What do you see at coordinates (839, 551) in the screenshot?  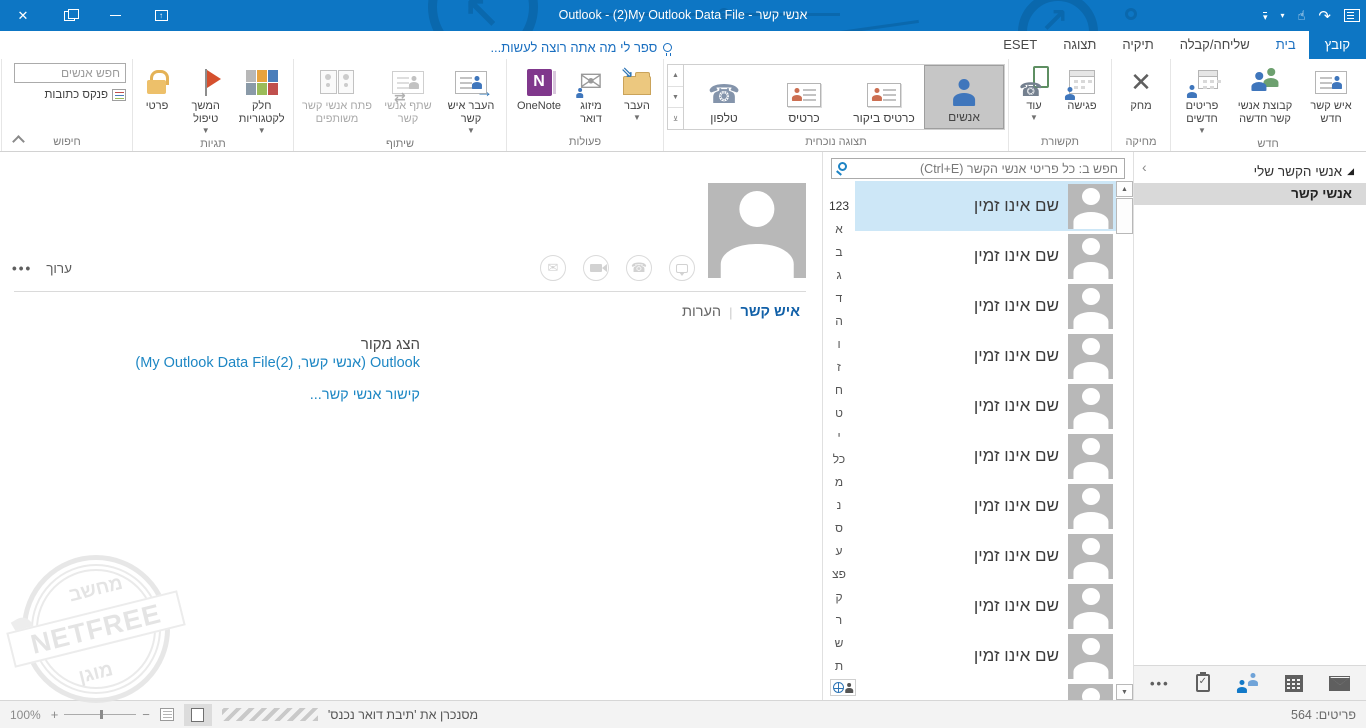 I see `alphabet-letter: ע` at bounding box center [839, 551].